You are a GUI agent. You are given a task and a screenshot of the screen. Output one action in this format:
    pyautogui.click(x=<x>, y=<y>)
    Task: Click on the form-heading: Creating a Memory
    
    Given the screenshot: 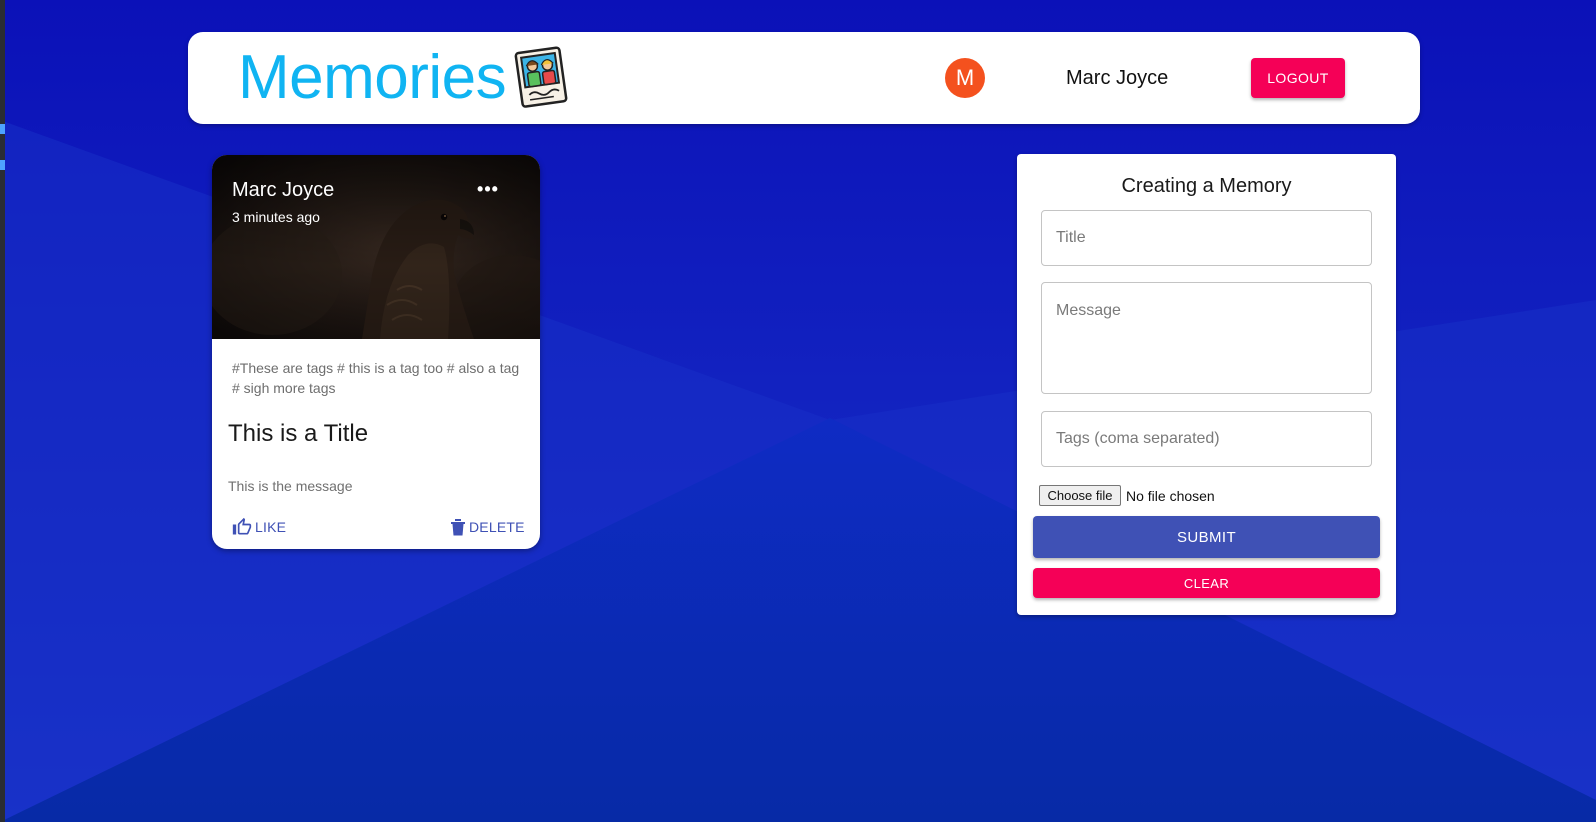 What is the action you would take?
    pyautogui.click(x=1206, y=186)
    